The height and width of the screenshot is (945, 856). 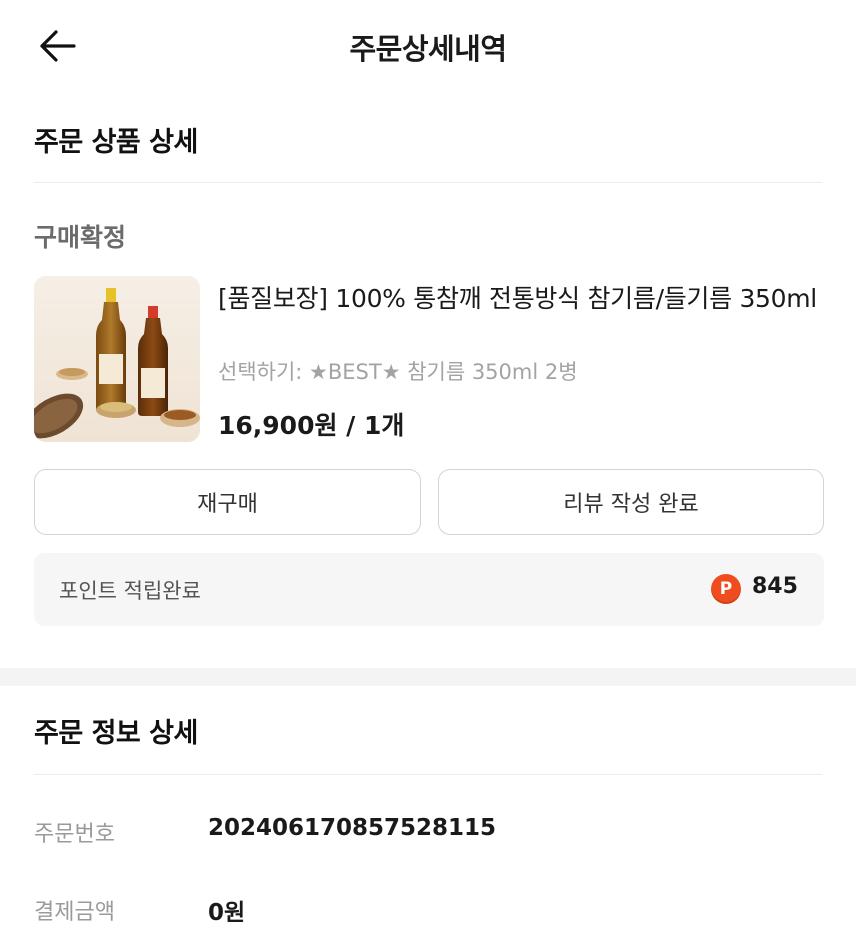 I want to click on header: 주문상세내역, so click(x=428, y=46).